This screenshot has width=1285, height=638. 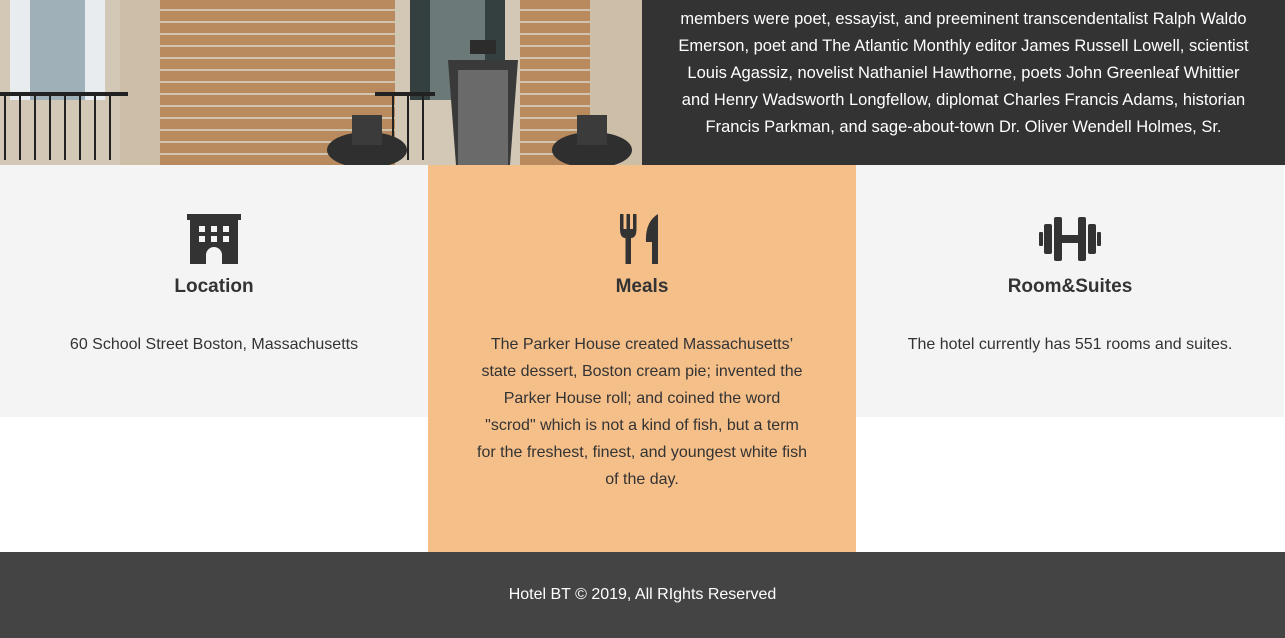 I want to click on feature-title: Meals, so click(x=642, y=286).